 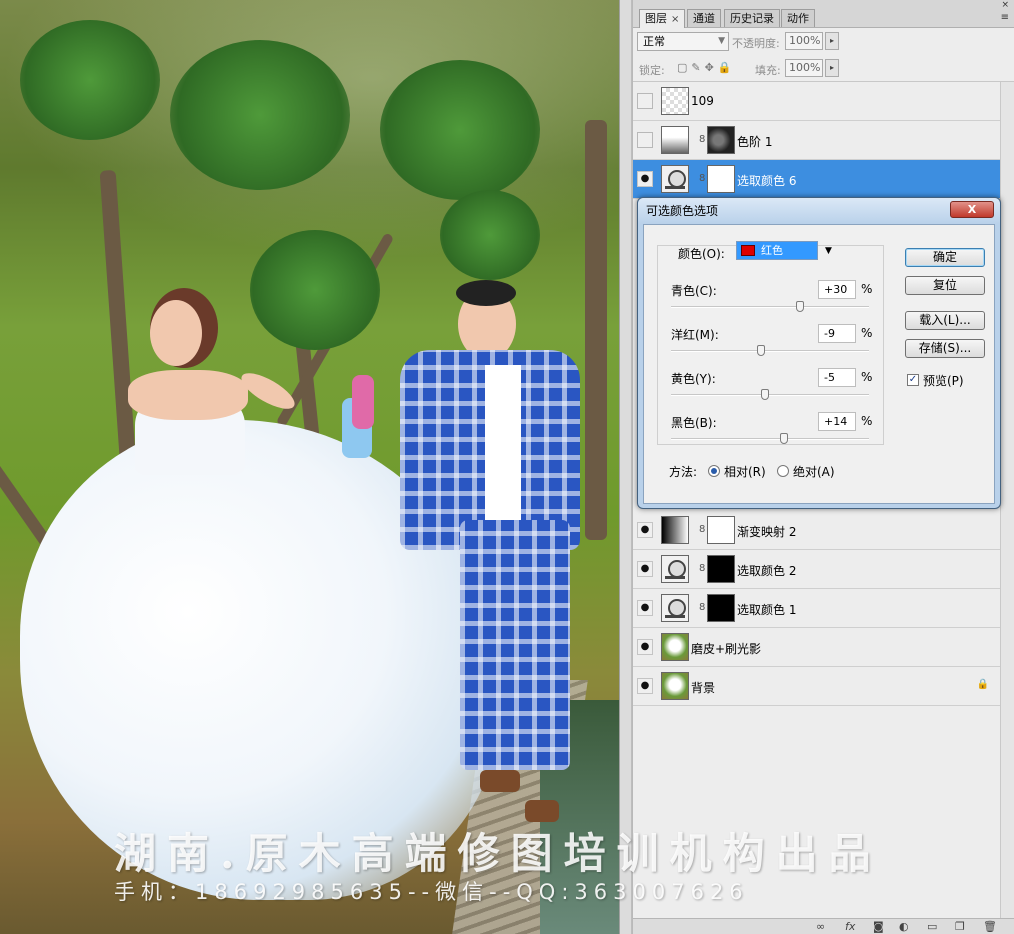 What do you see at coordinates (363, 402) in the screenshot?
I see `pink-bottle` at bounding box center [363, 402].